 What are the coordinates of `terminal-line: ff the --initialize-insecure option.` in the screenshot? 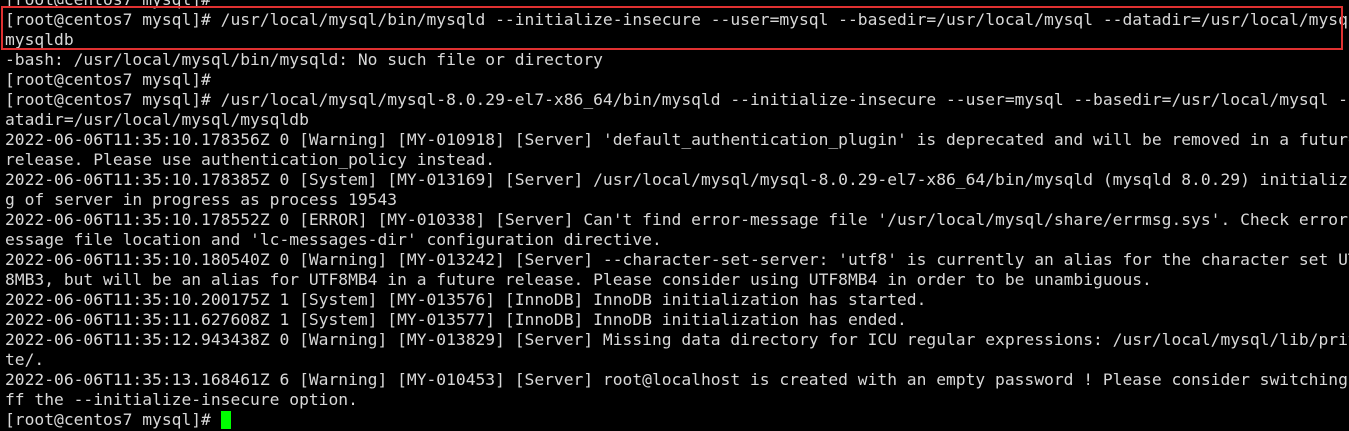 It's located at (181, 399).